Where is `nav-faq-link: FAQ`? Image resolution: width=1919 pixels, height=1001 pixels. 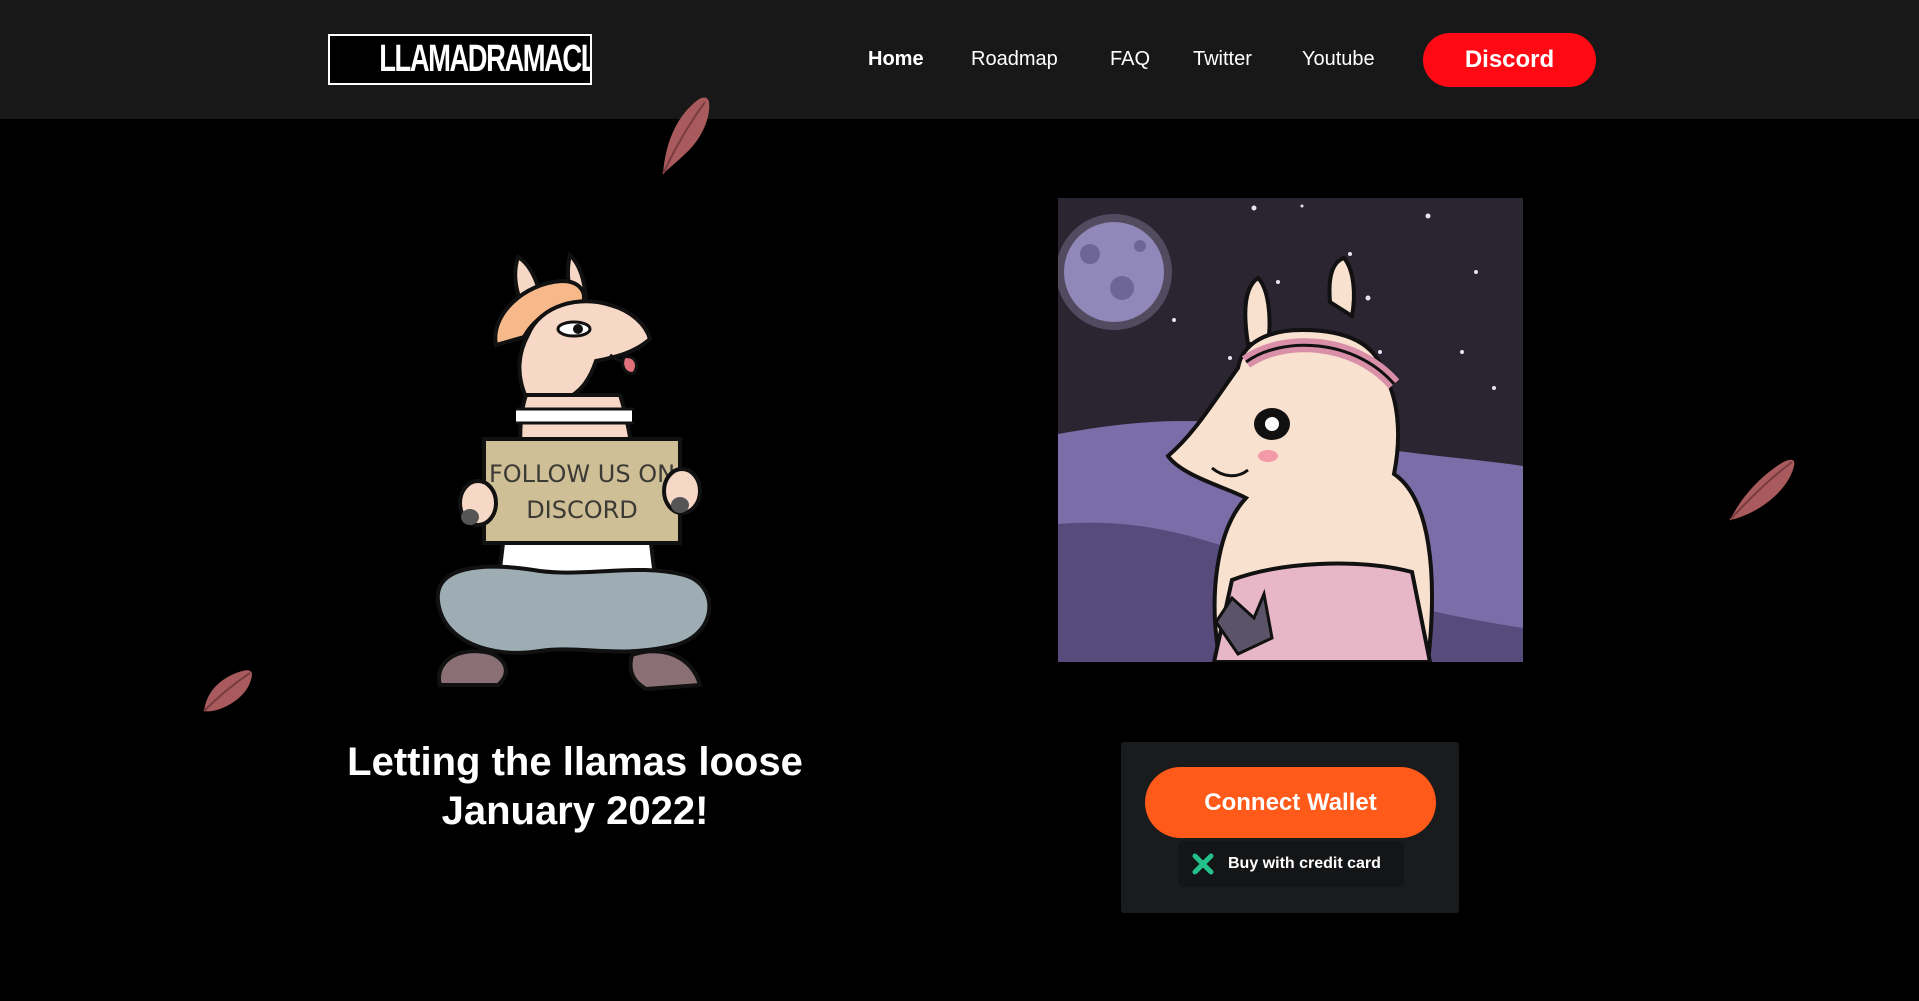 nav-faq-link: FAQ is located at coordinates (1130, 59).